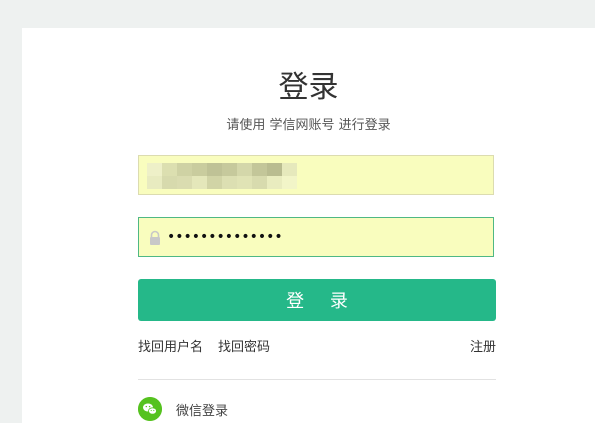  What do you see at coordinates (244, 348) in the screenshot?
I see `find-password-link: 找回密码` at bounding box center [244, 348].